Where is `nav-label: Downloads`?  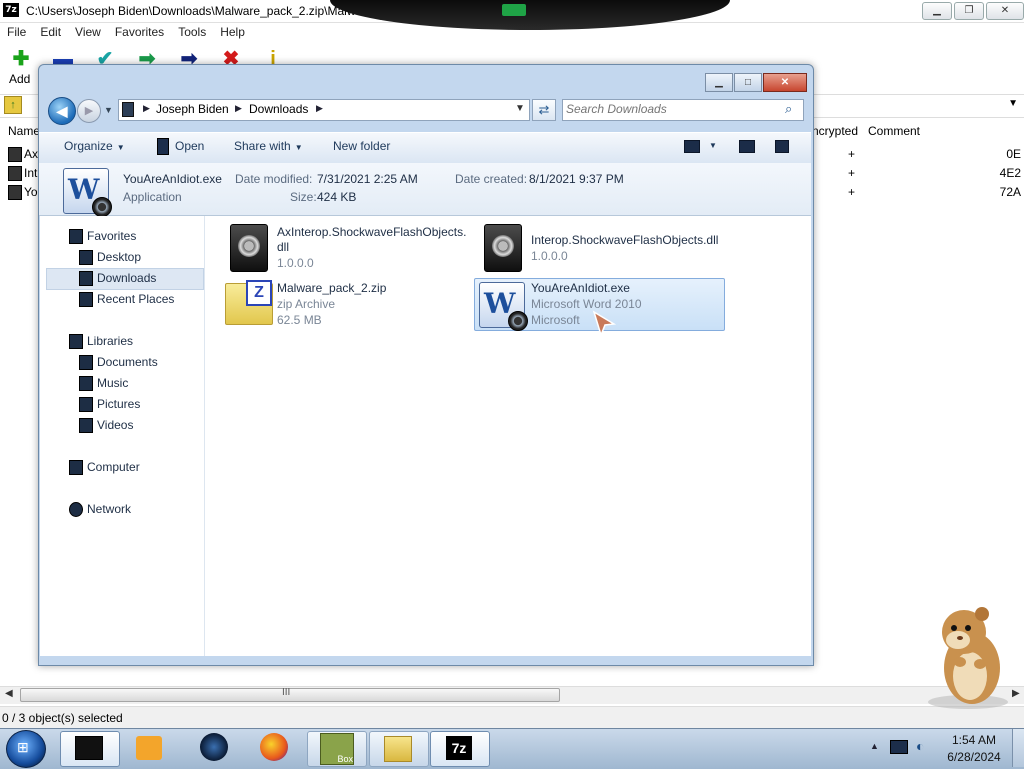
nav-label: Downloads is located at coordinates (127, 278).